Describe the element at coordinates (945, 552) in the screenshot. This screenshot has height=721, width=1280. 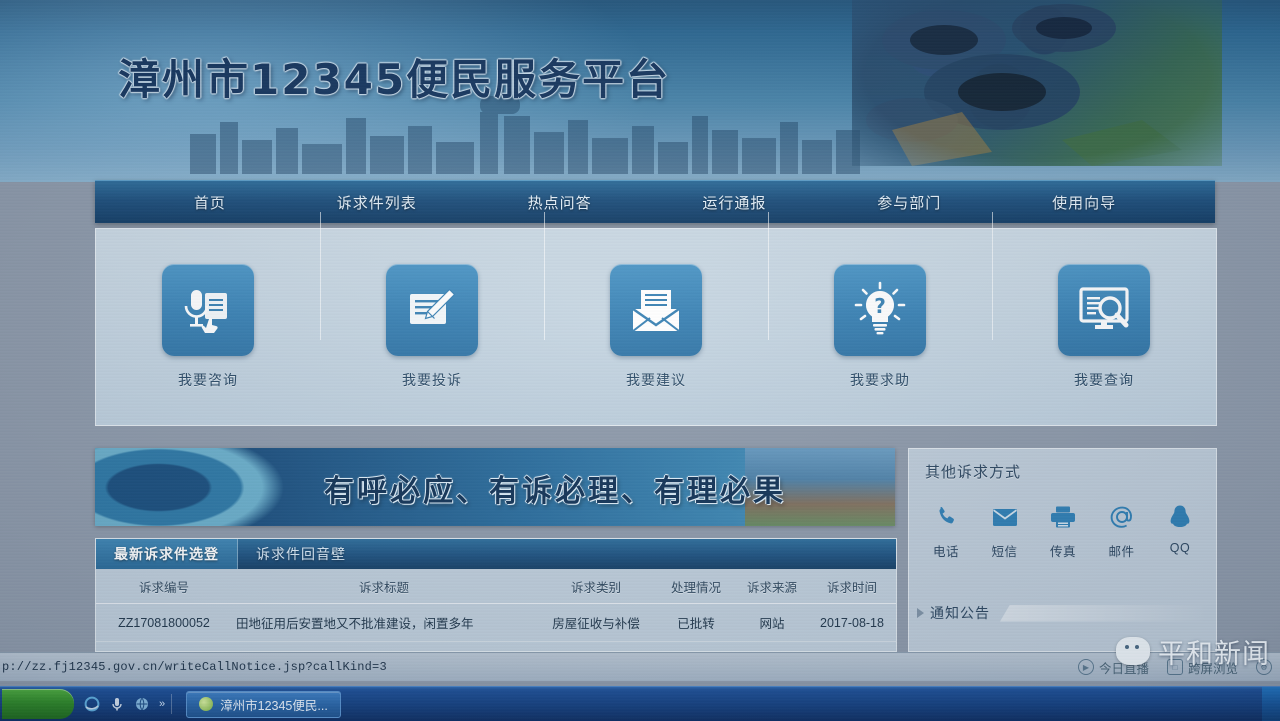
I see `contact-phone-label: 电话` at that location.